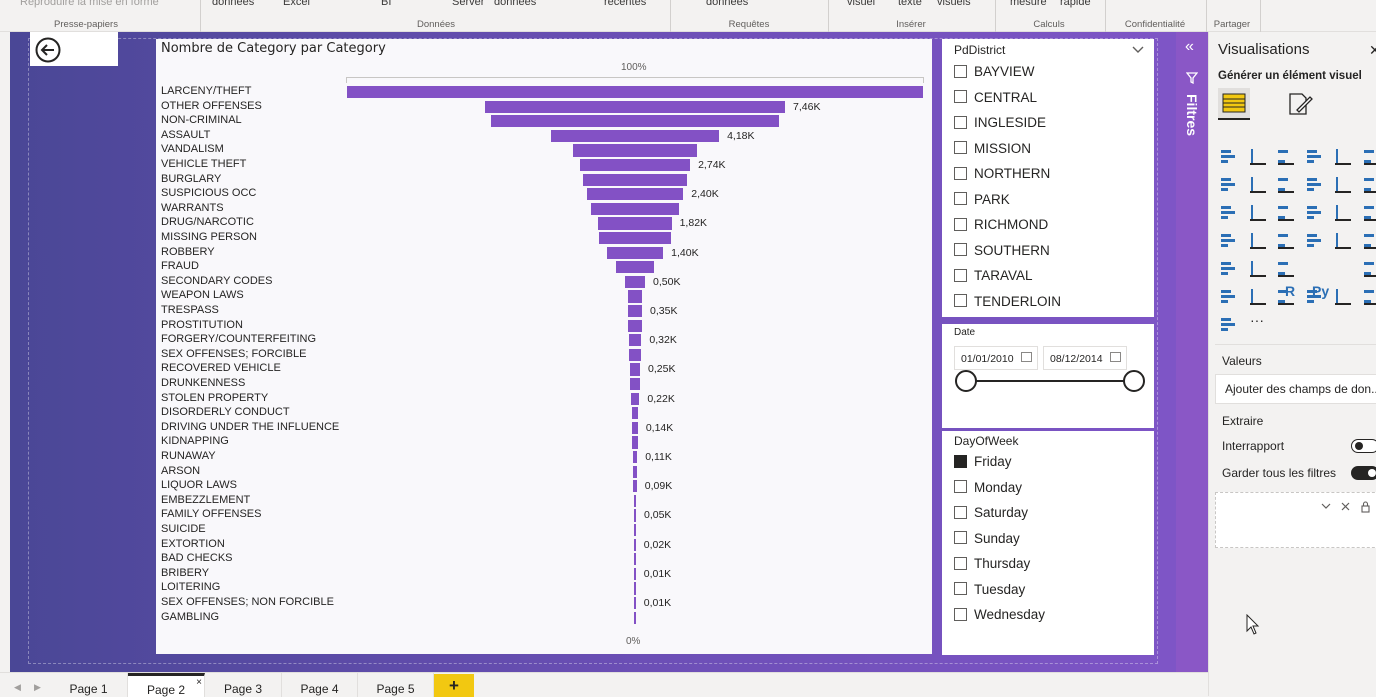  I want to click on format-visual-tab, so click(1299, 104).